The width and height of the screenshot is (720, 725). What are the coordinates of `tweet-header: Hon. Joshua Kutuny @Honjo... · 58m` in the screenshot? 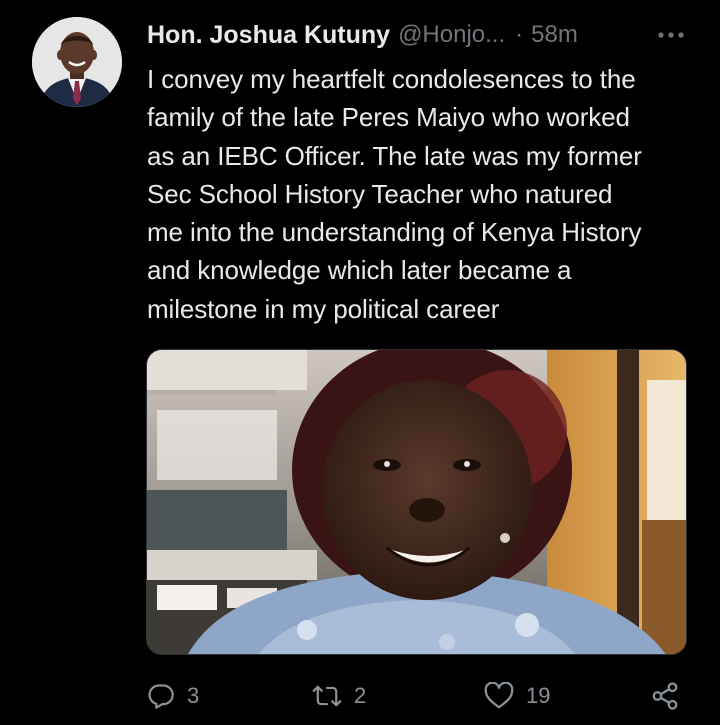 It's located at (419, 35).